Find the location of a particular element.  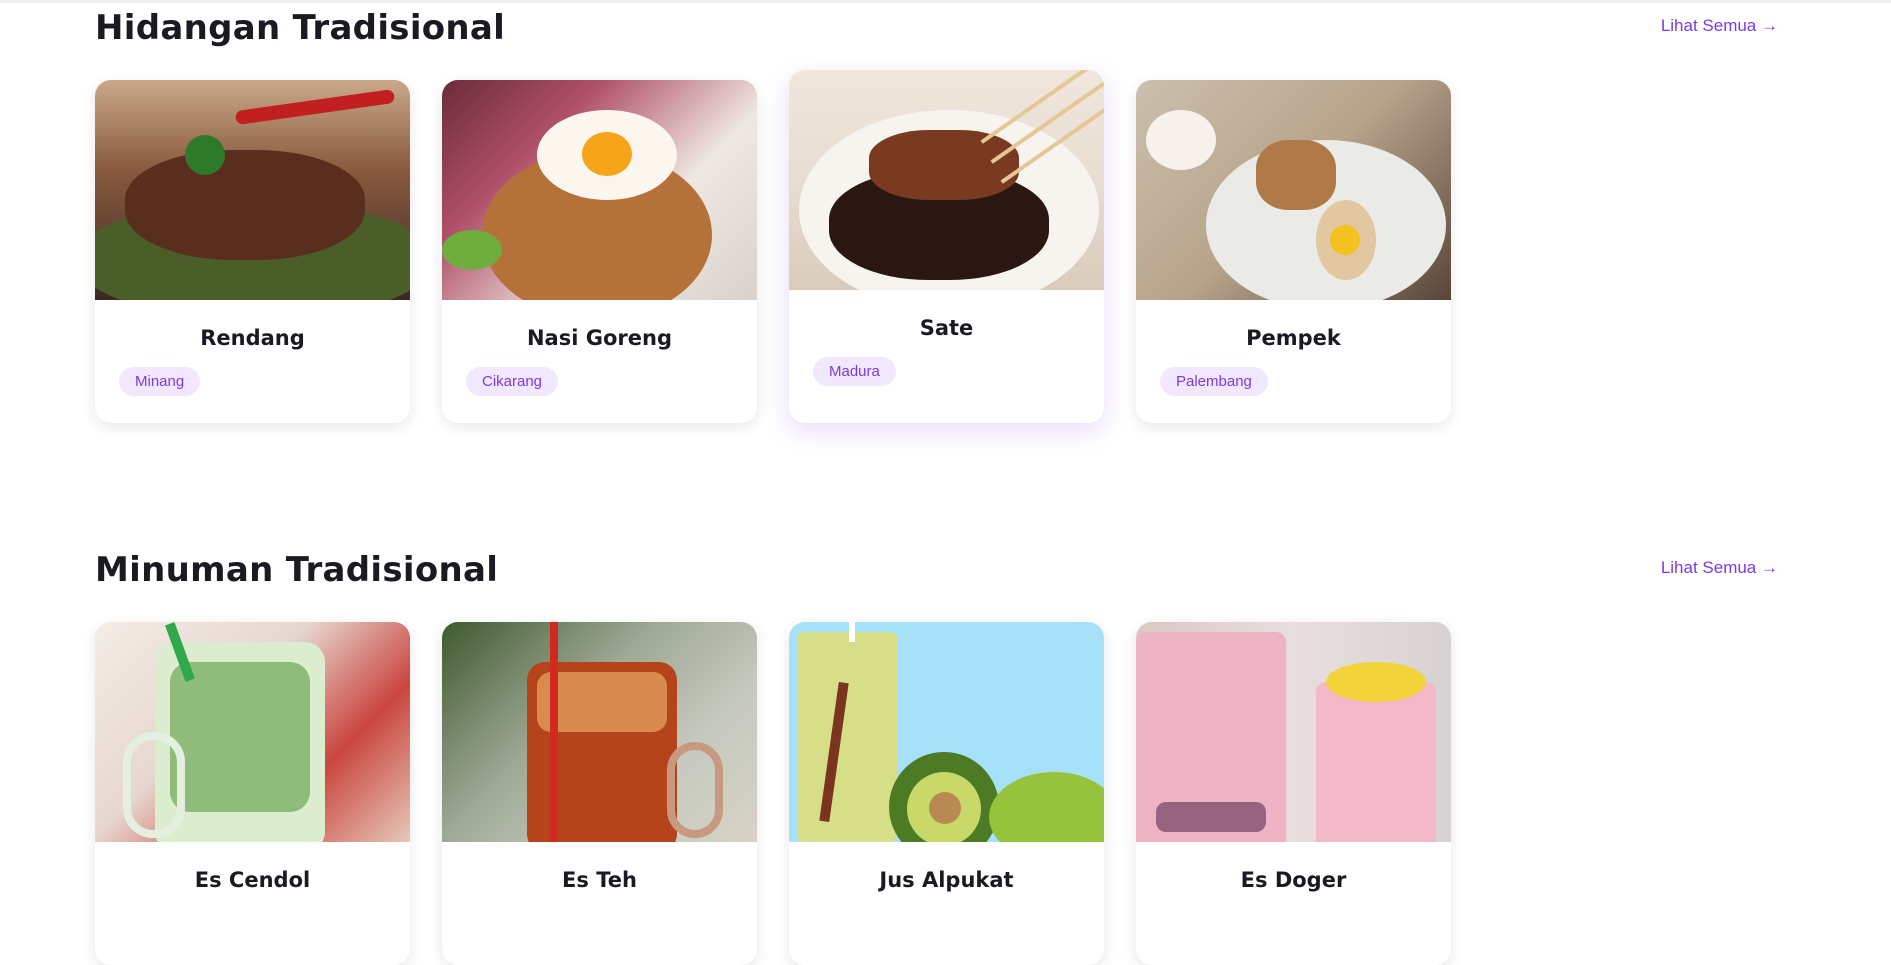

drink-name: Es Cendol is located at coordinates (252, 880).